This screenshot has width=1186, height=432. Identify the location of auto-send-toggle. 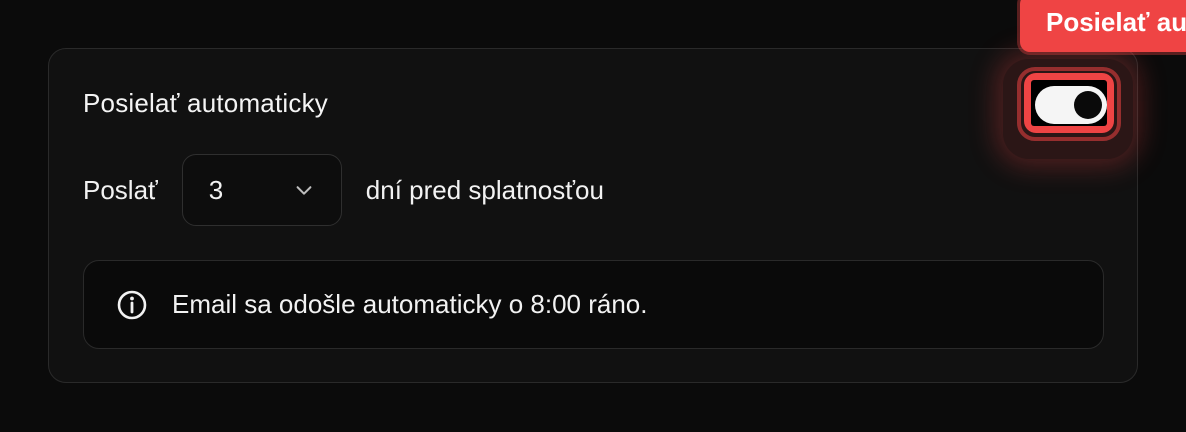
(1071, 105).